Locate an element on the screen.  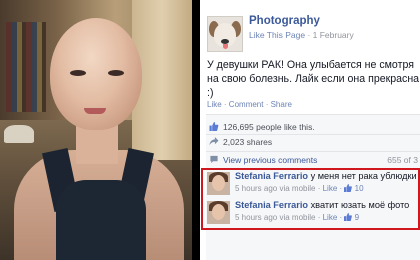
person-mouth is located at coordinates (95, 111).